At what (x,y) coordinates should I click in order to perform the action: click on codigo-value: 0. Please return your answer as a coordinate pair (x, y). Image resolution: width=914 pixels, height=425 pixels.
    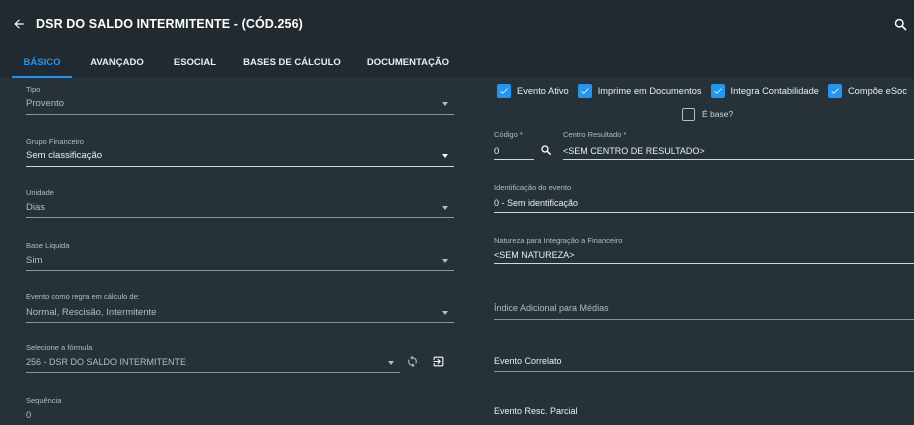
    Looking at the image, I should click on (497, 151).